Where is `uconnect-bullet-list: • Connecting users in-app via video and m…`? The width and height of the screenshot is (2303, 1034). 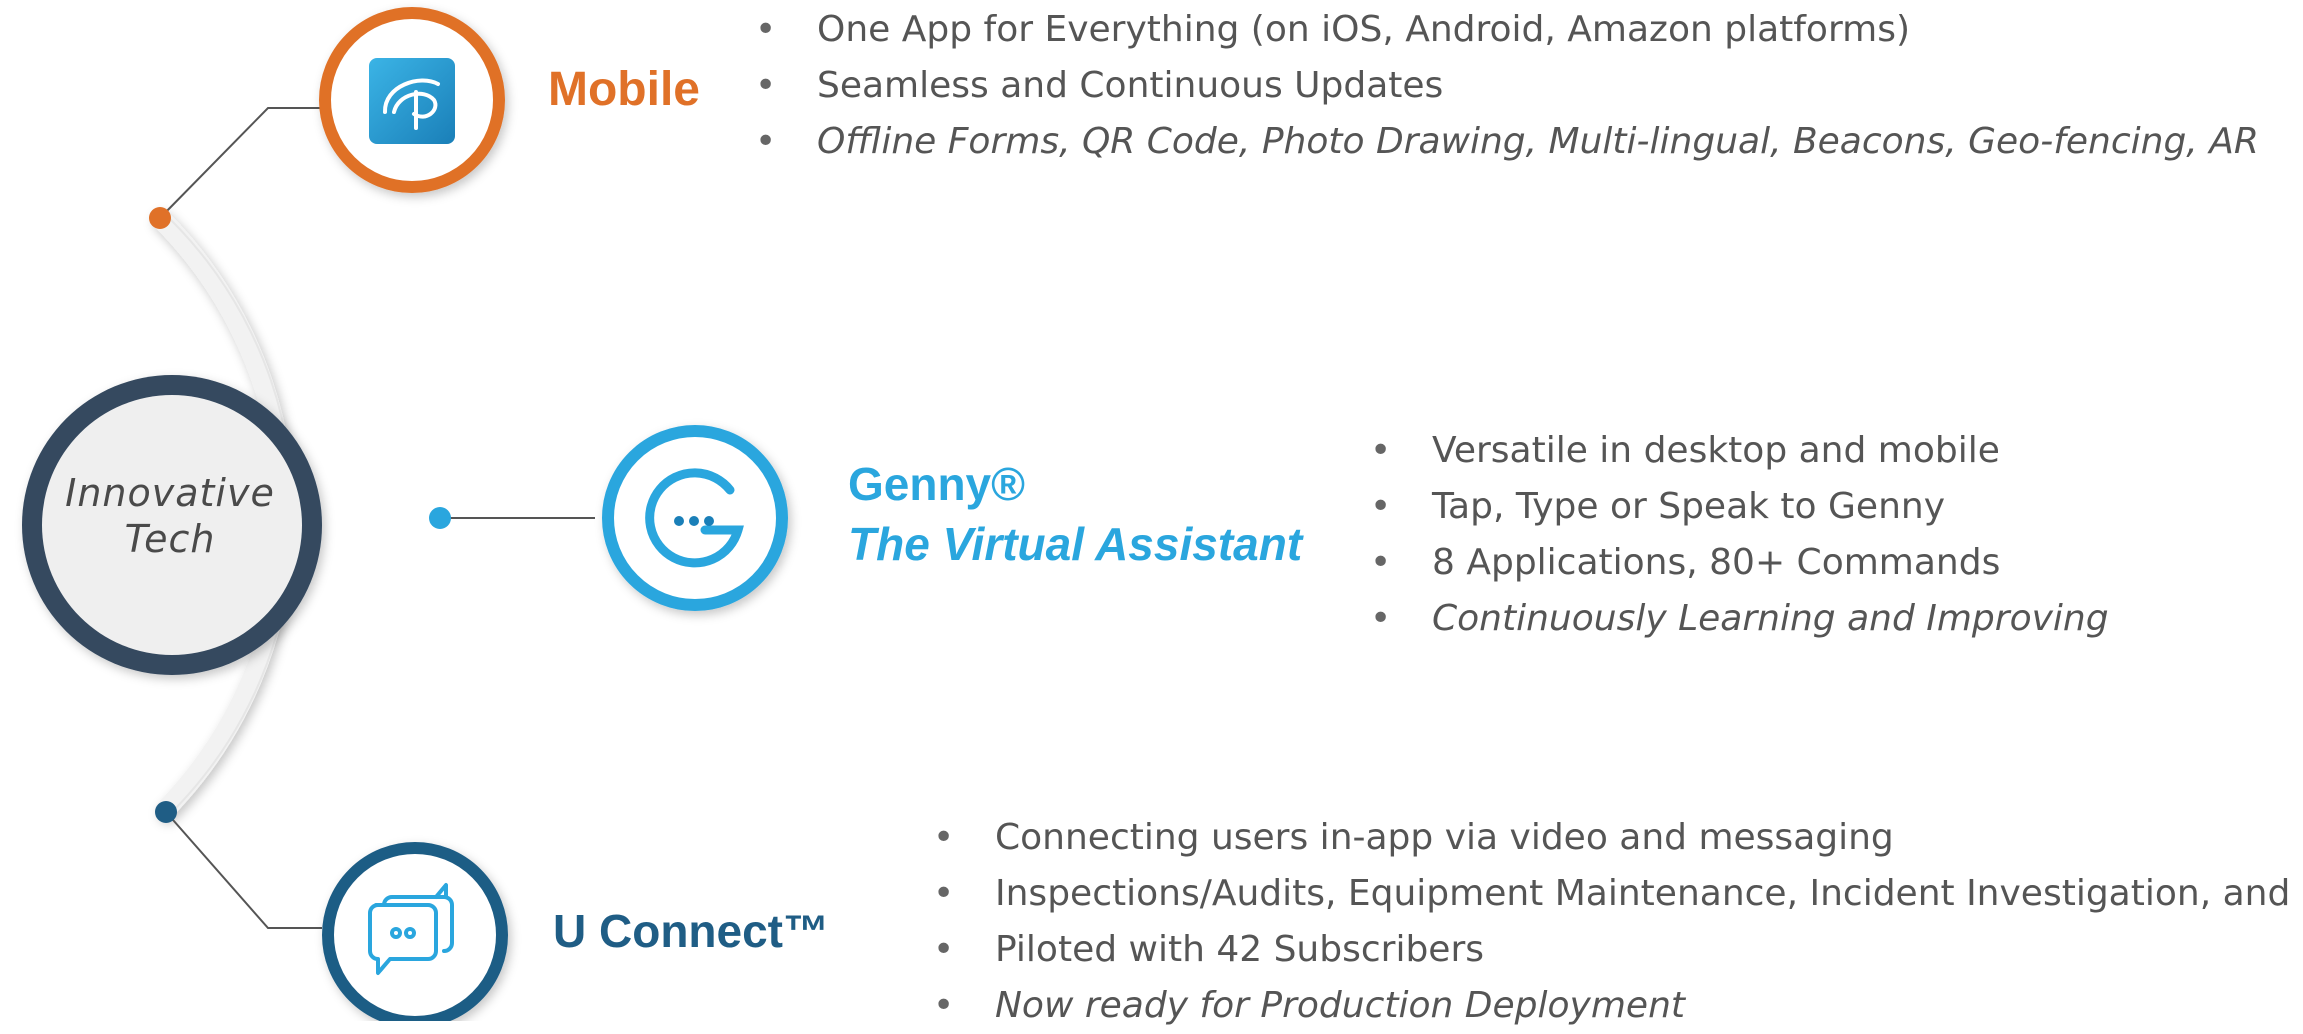
uconnect-bullet-list: • Connecting users in-app via video and m… is located at coordinates (1618, 922).